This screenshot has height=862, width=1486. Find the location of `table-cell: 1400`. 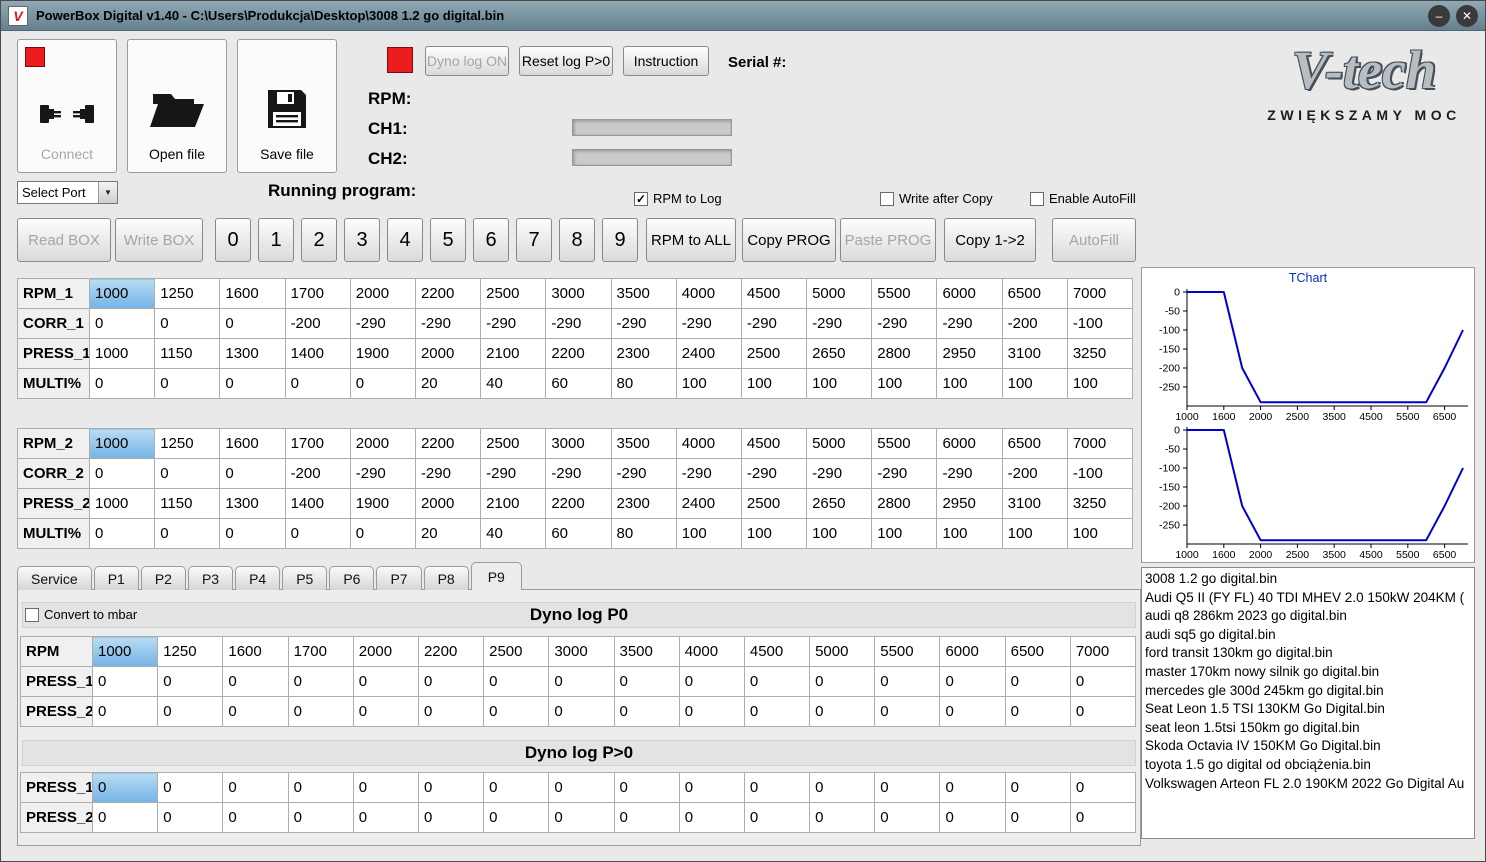

table-cell: 1400 is located at coordinates (317, 353).